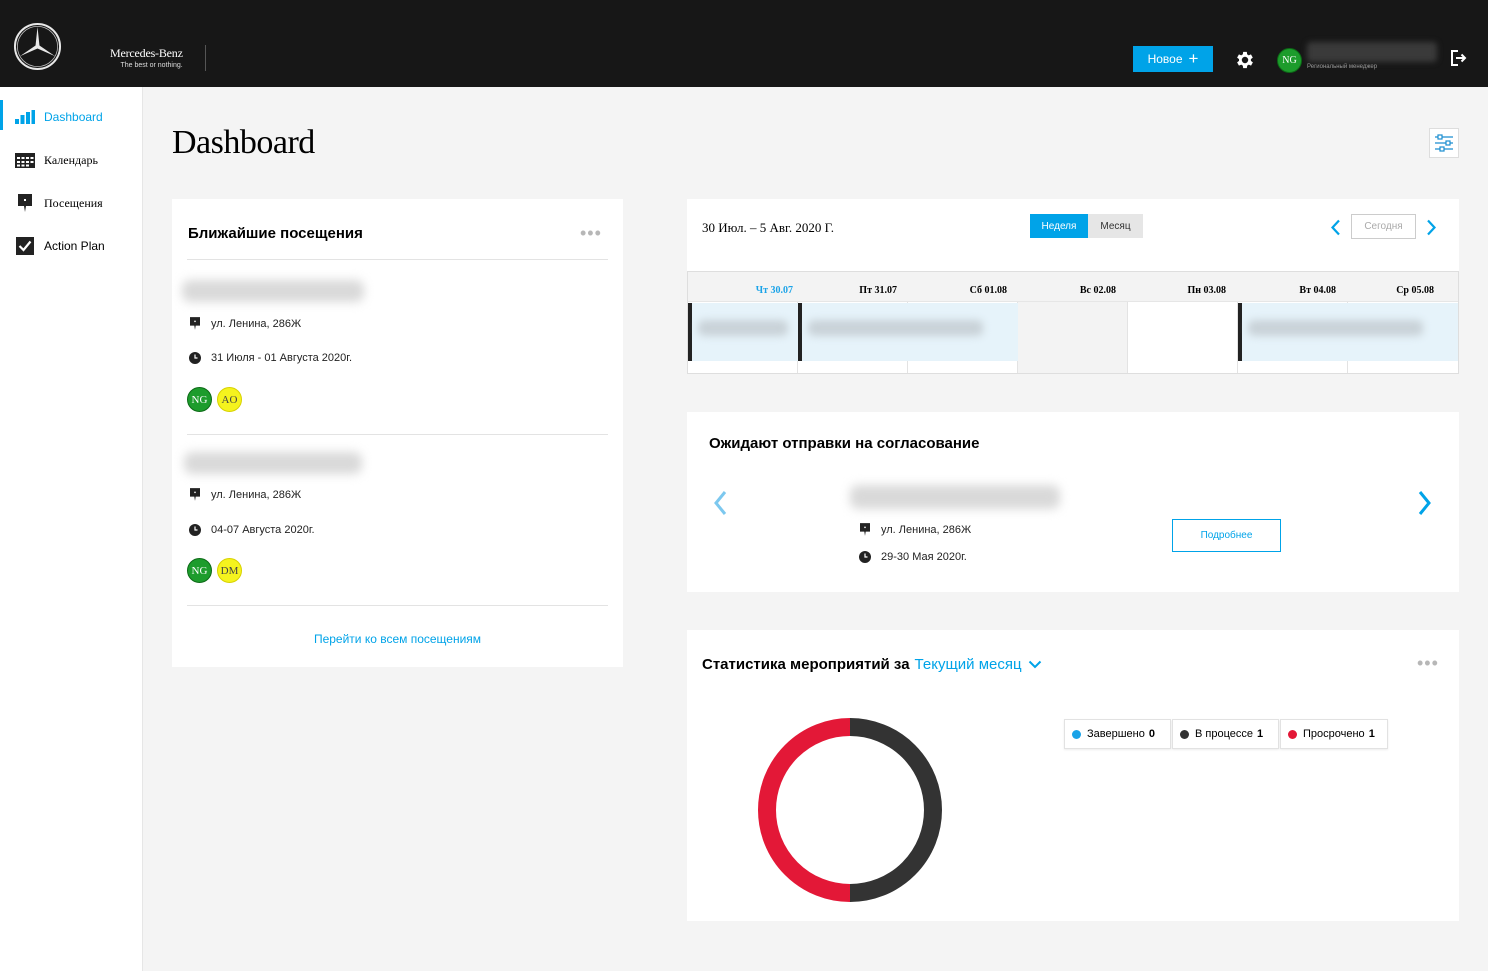  Describe the element at coordinates (25, 246) in the screenshot. I see `checkbox-icon` at that location.